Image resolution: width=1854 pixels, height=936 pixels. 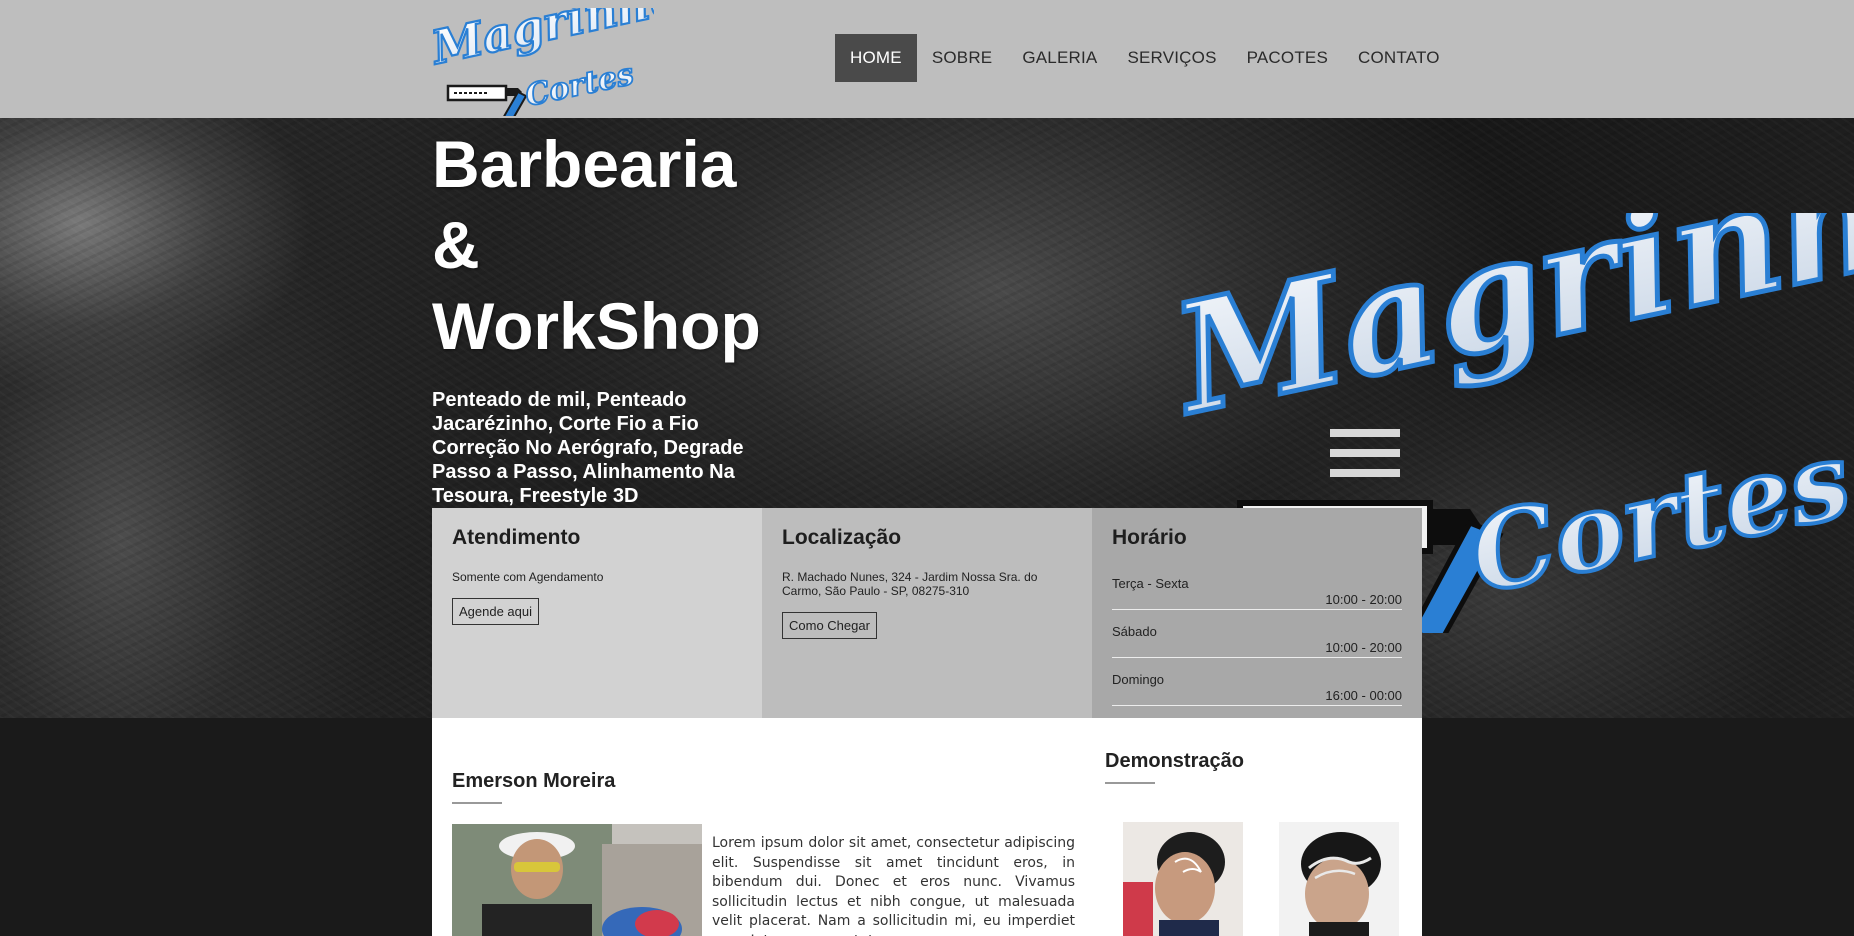 I want to click on author-name: Emerson Moreira, so click(x=534, y=781).